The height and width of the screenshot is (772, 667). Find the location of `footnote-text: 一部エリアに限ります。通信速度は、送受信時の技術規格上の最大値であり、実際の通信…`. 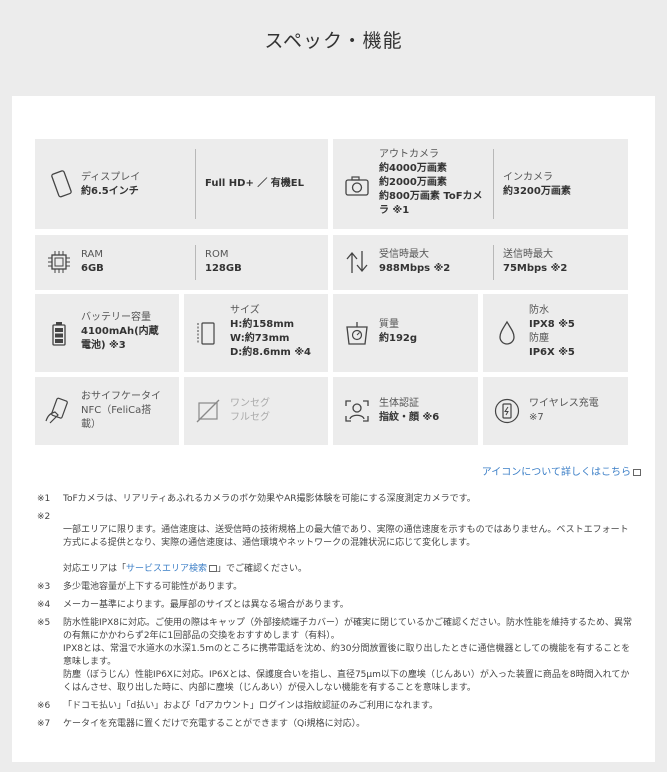

footnote-text: 一部エリアに限ります。通信速度は、送受信時の技術規格上の最大値であり、実際の通信… is located at coordinates (346, 536).